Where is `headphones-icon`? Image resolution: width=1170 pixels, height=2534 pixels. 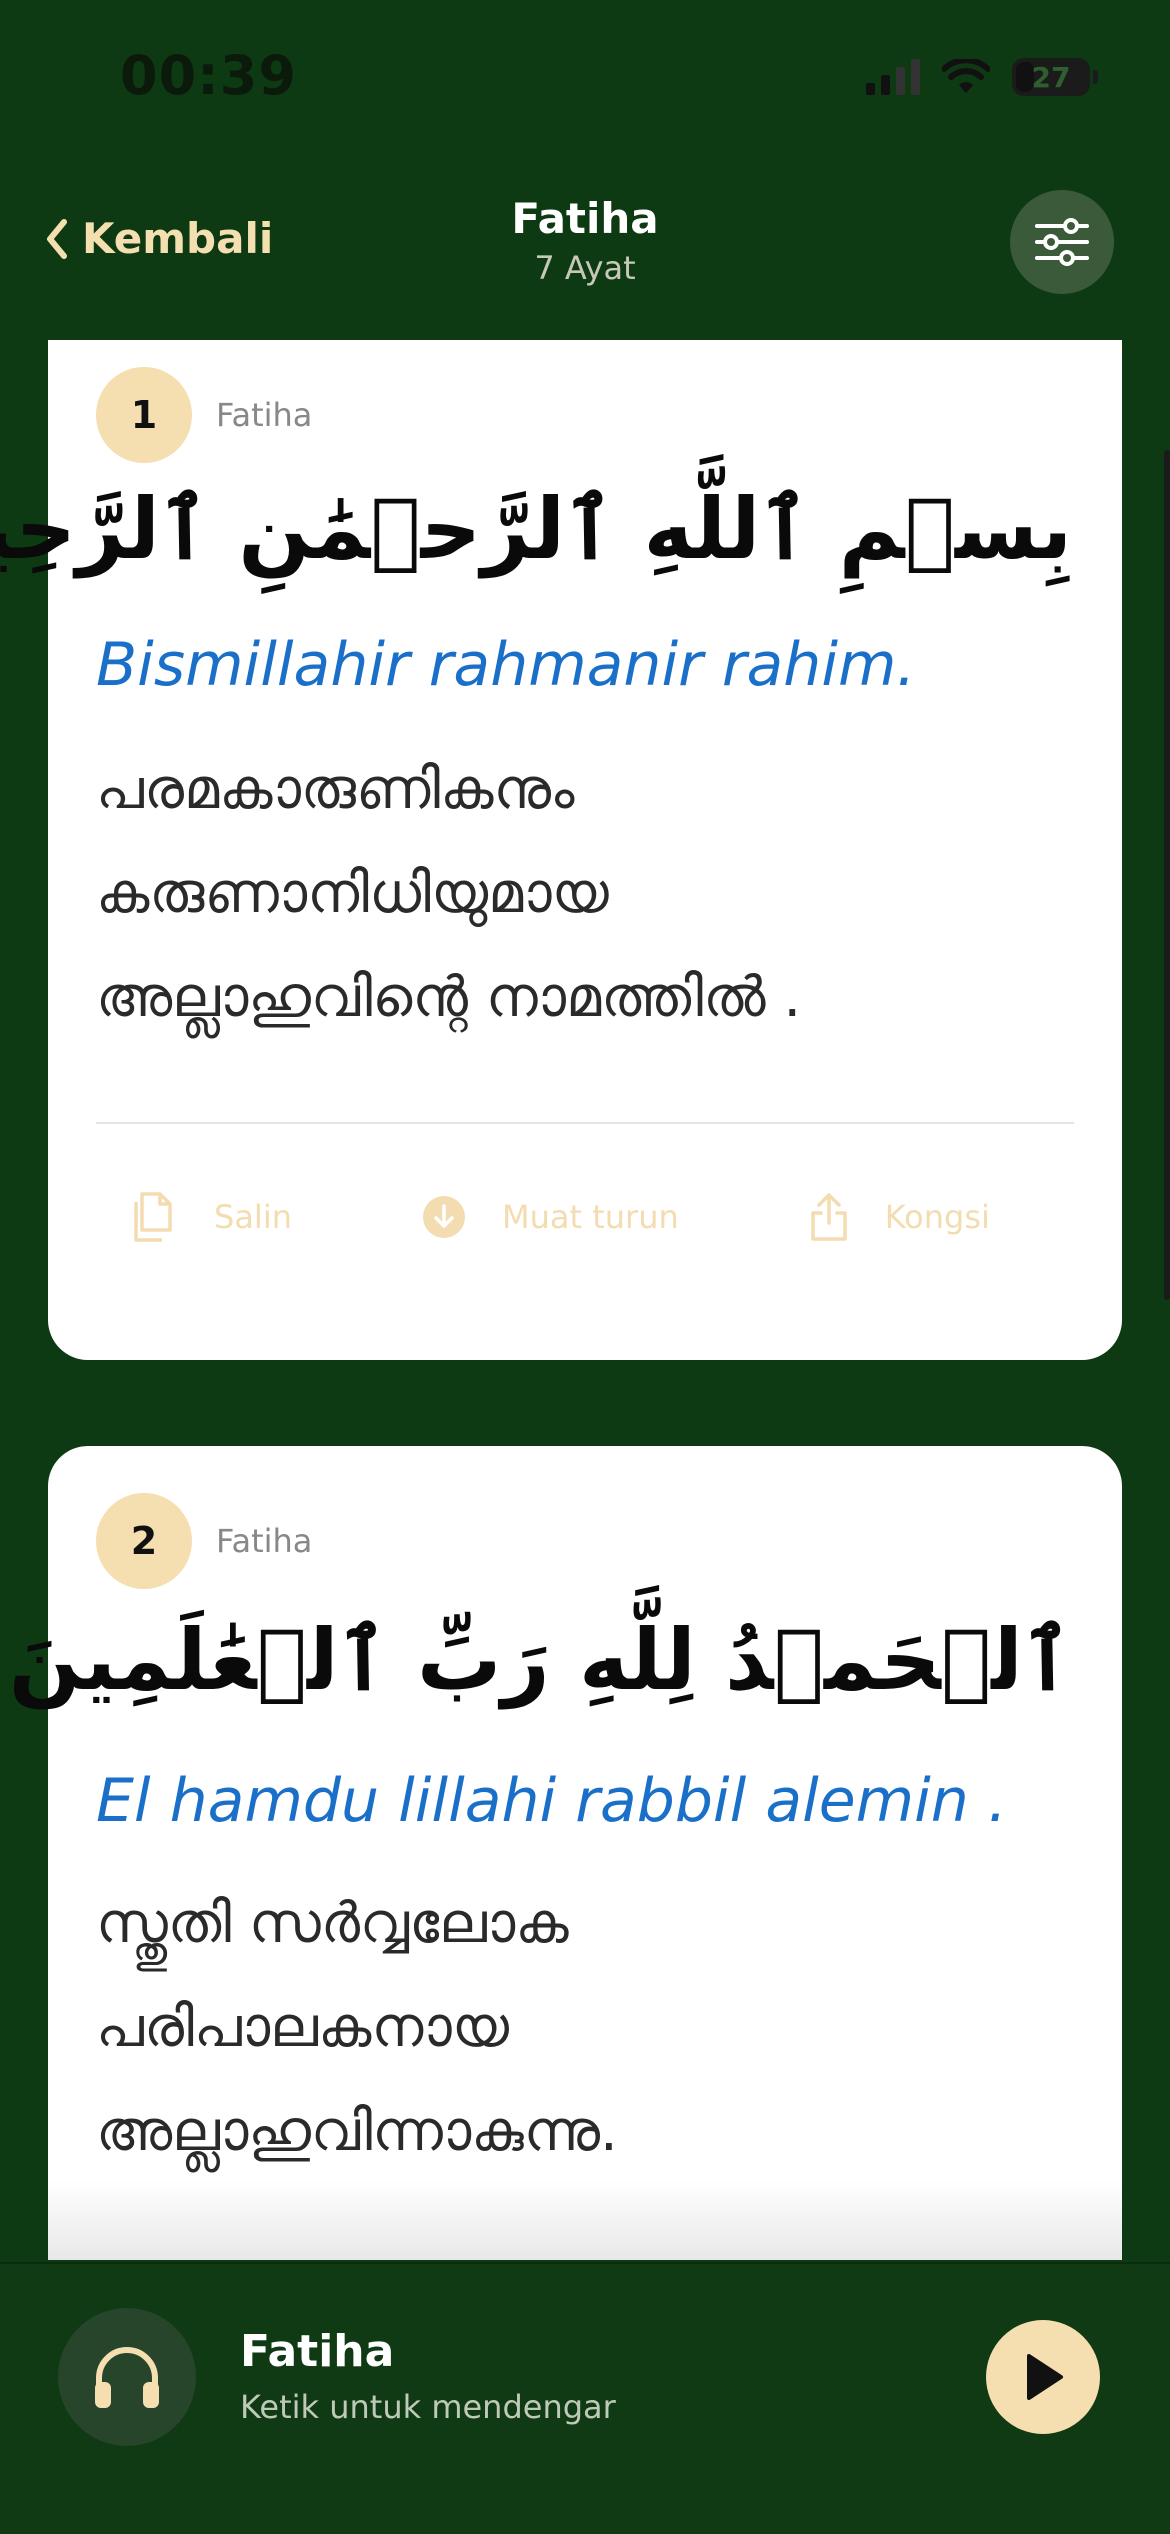
headphones-icon is located at coordinates (127, 2377).